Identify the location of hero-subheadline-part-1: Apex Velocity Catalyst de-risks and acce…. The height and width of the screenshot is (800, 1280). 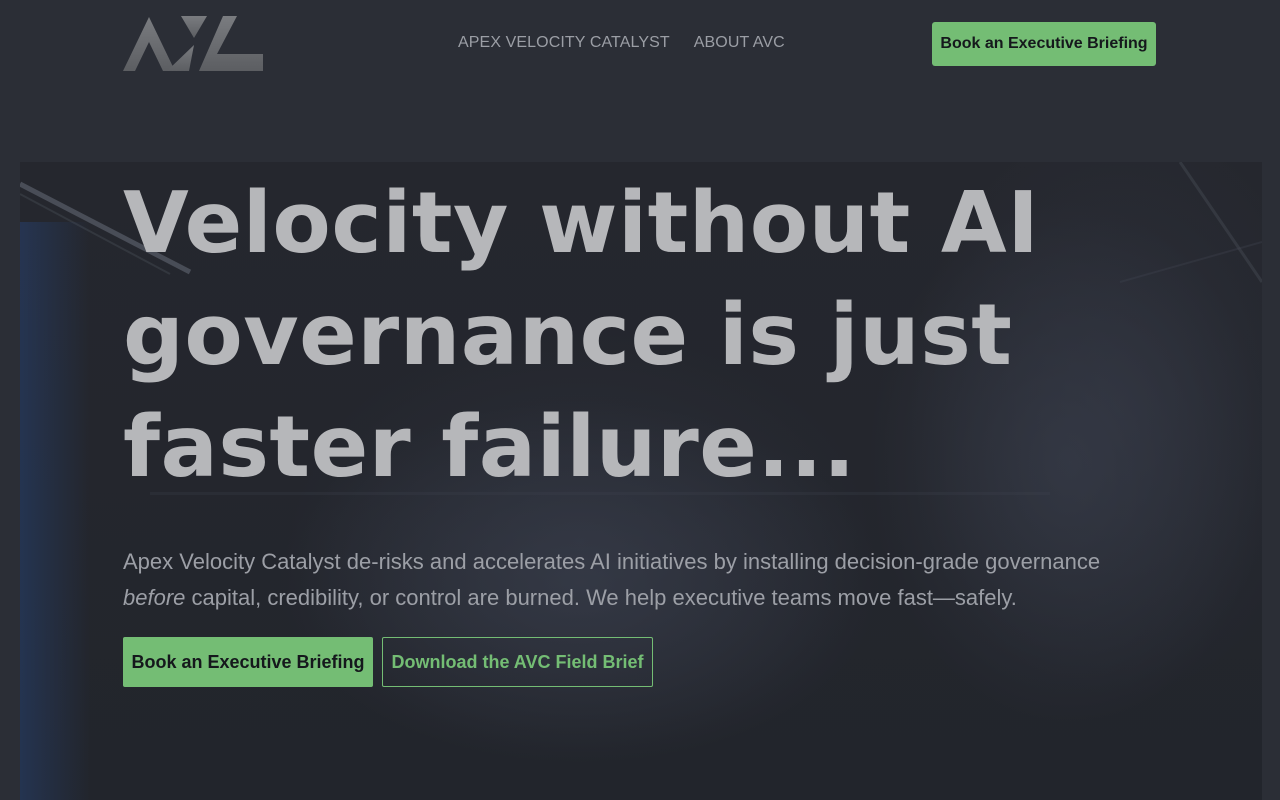
(612, 561).